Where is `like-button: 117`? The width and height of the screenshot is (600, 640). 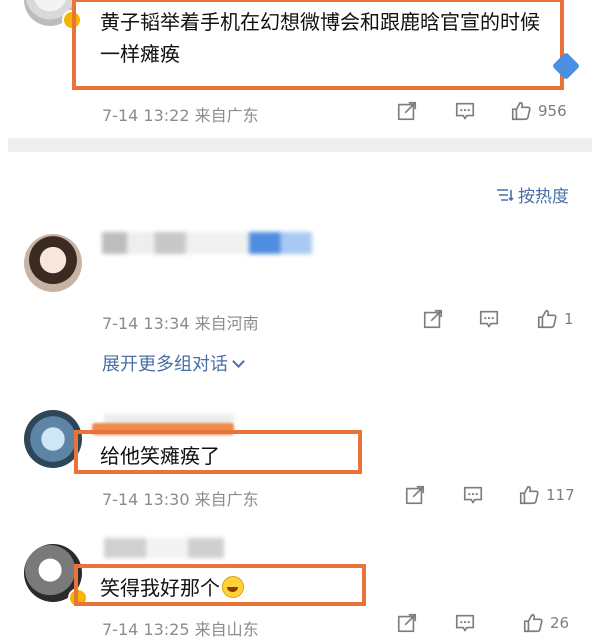
like-button: 117 is located at coordinates (546, 495).